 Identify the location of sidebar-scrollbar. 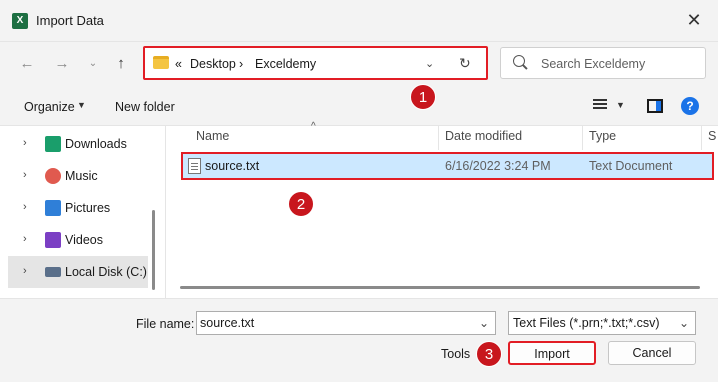
(153, 250).